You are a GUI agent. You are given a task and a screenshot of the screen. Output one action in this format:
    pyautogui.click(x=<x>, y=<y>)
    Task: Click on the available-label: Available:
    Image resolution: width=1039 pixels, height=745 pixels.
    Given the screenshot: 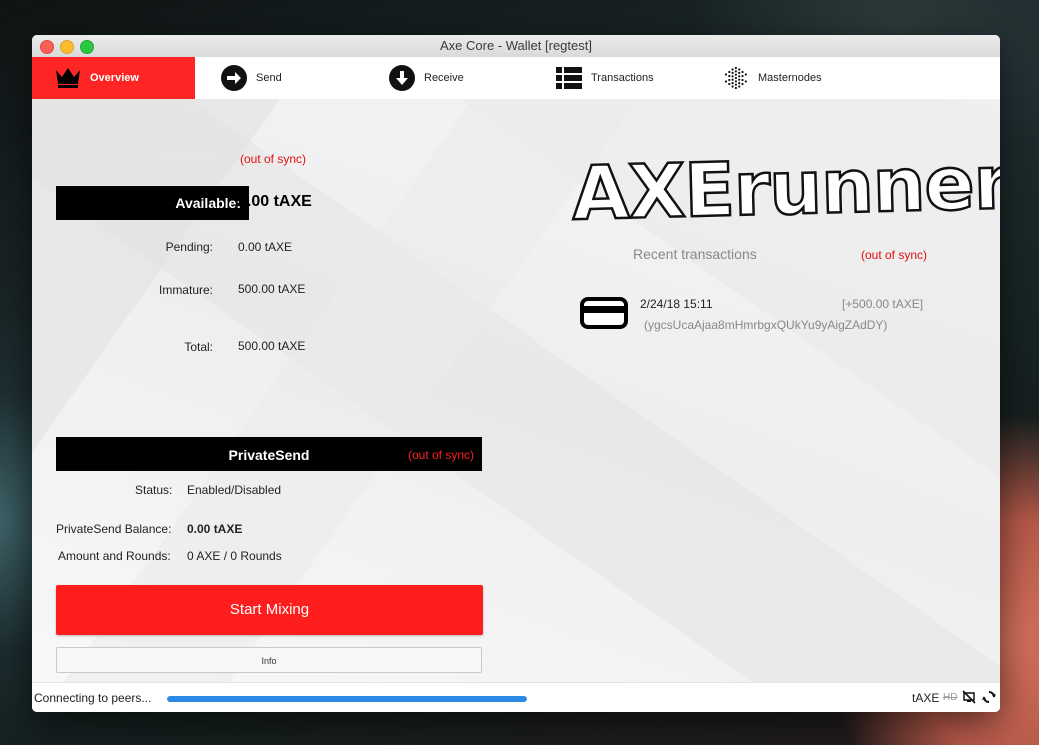 What is the action you would take?
    pyautogui.click(x=208, y=203)
    